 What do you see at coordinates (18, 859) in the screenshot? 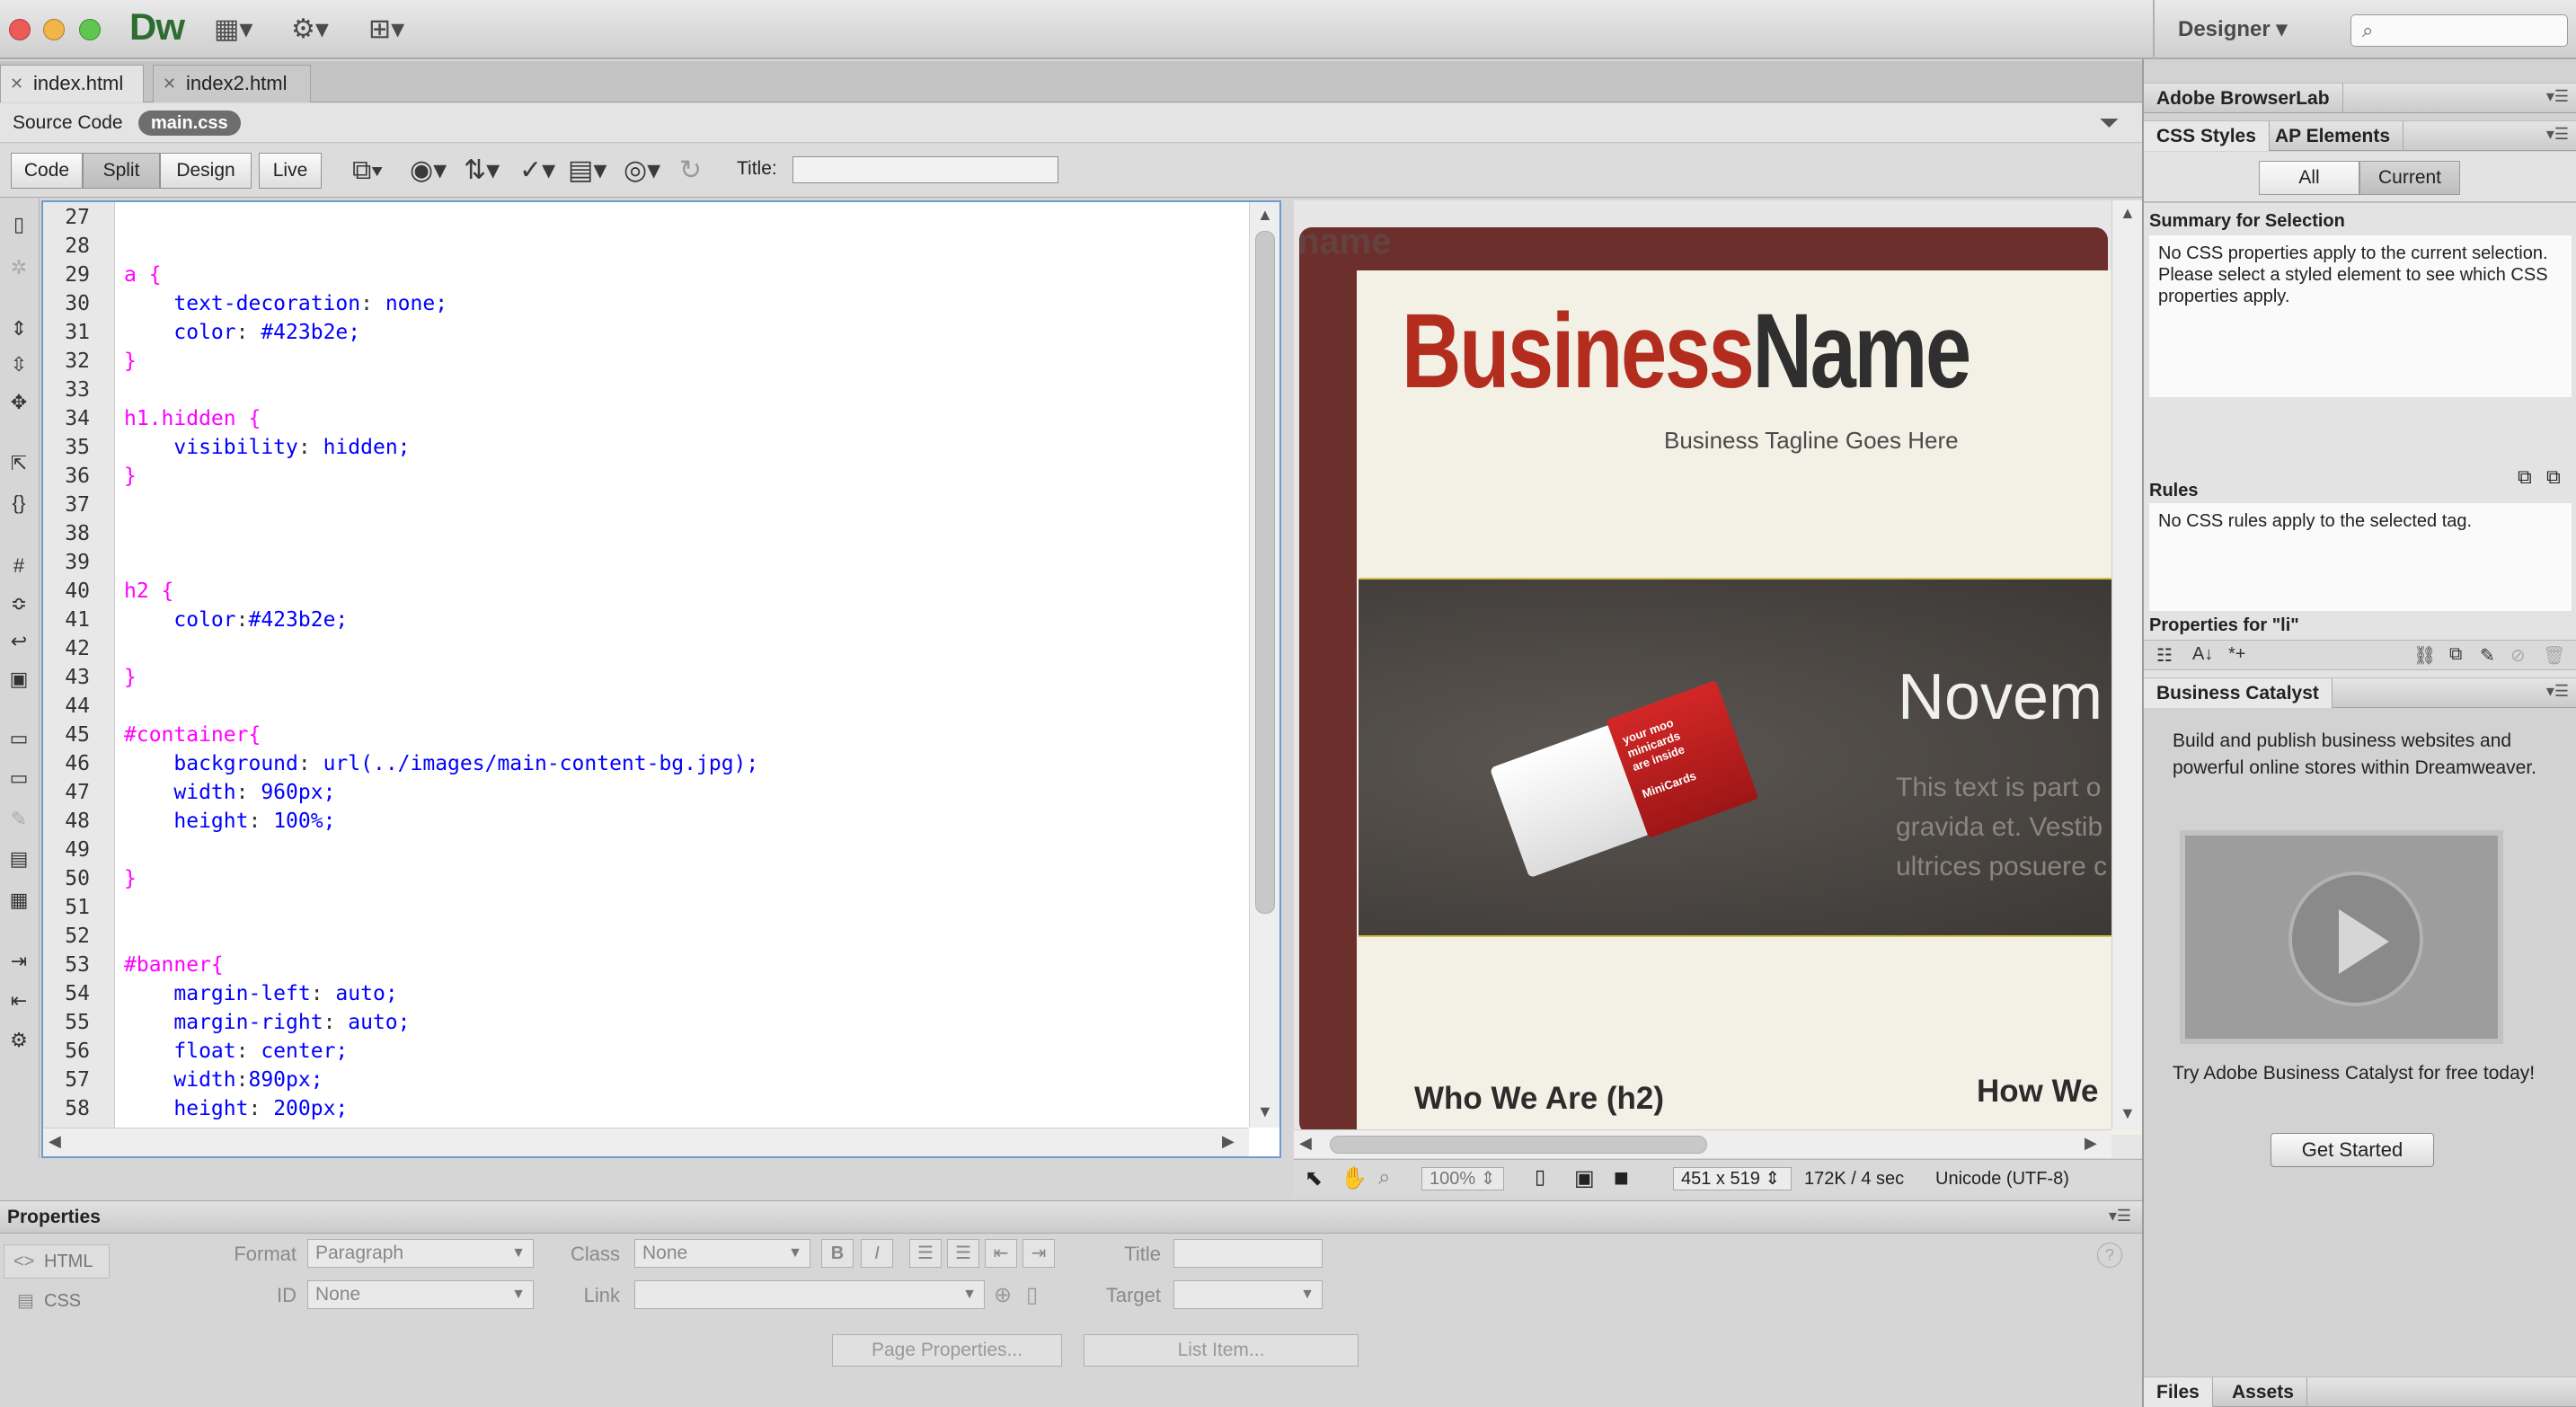
I see `recent-snippets-icon: ▤` at bounding box center [18, 859].